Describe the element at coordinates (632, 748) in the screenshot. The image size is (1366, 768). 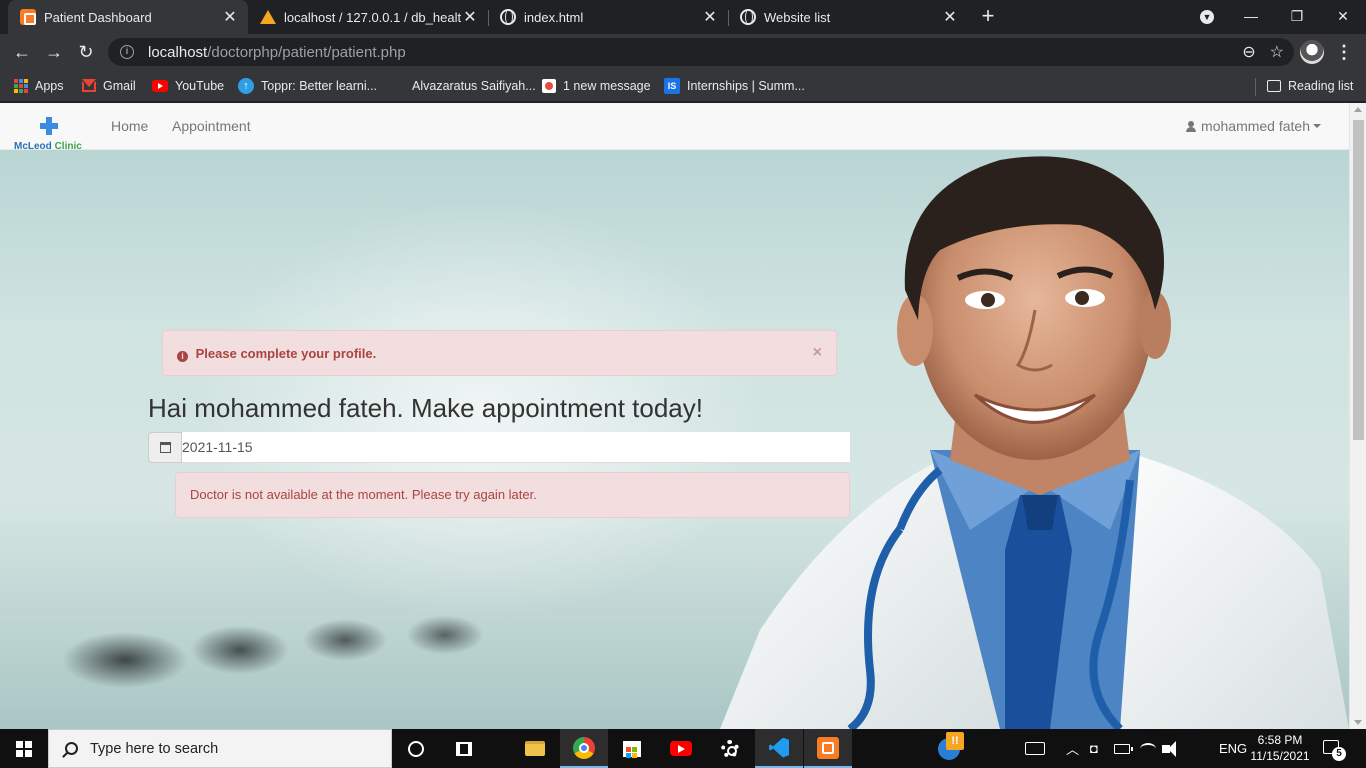
I see `taskbar-store` at that location.